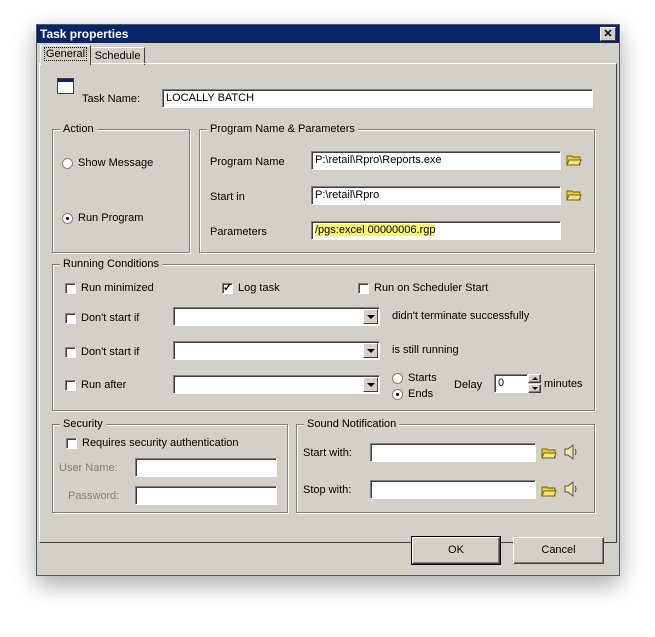 This screenshot has height=637, width=655. What do you see at coordinates (377, 98) in the screenshot?
I see `task-name-input: LOCALLY BATCH` at bounding box center [377, 98].